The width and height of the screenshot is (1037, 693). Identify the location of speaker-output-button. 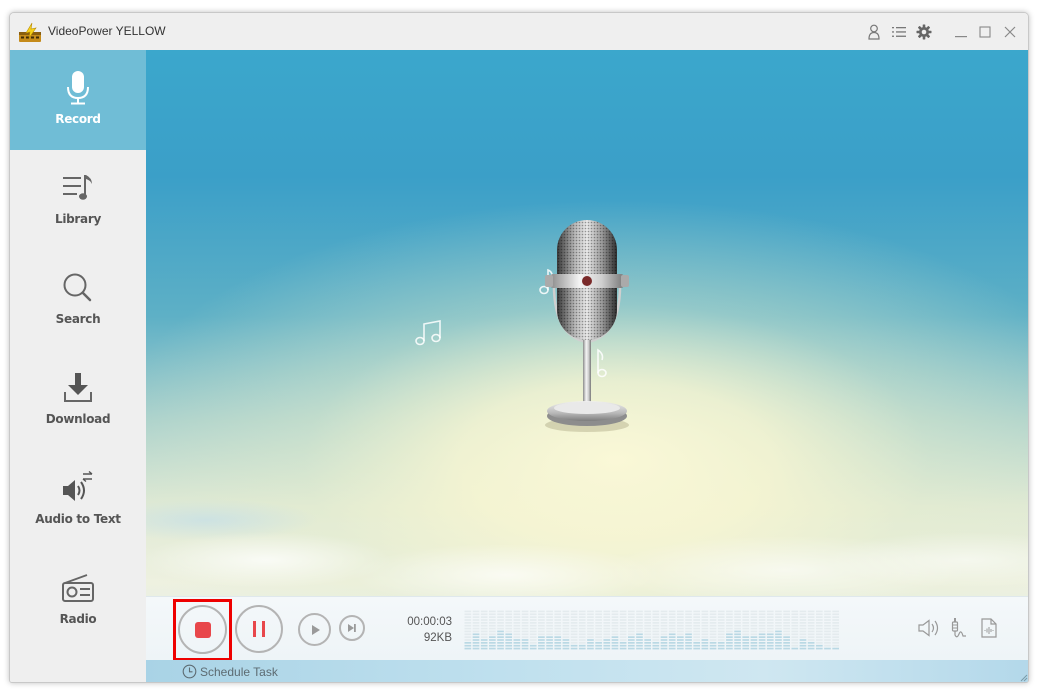
(929, 628).